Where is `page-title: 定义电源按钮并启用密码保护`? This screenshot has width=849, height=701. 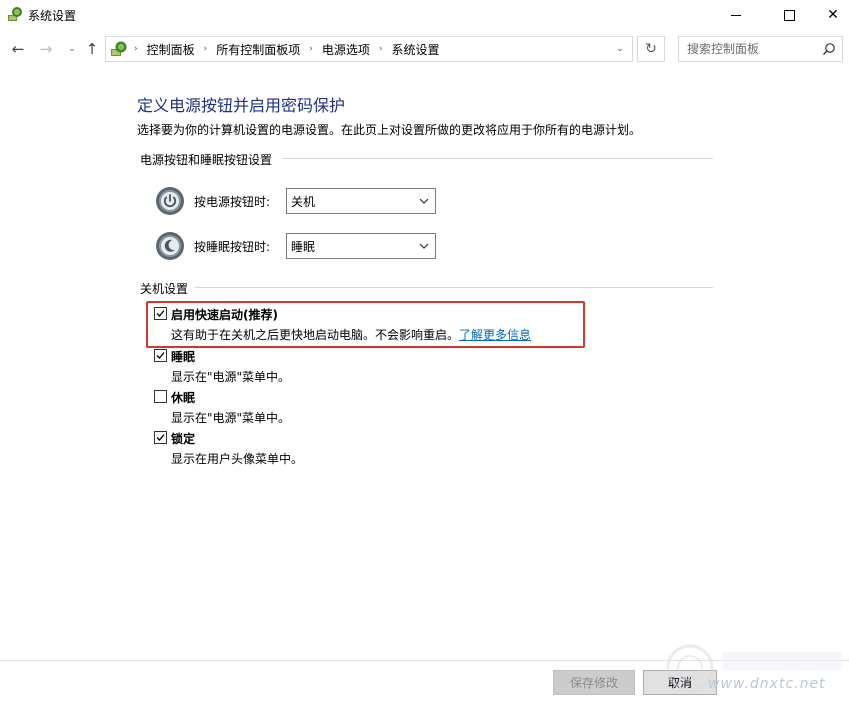
page-title: 定义电源按钮并启用密码保护 is located at coordinates (241, 105).